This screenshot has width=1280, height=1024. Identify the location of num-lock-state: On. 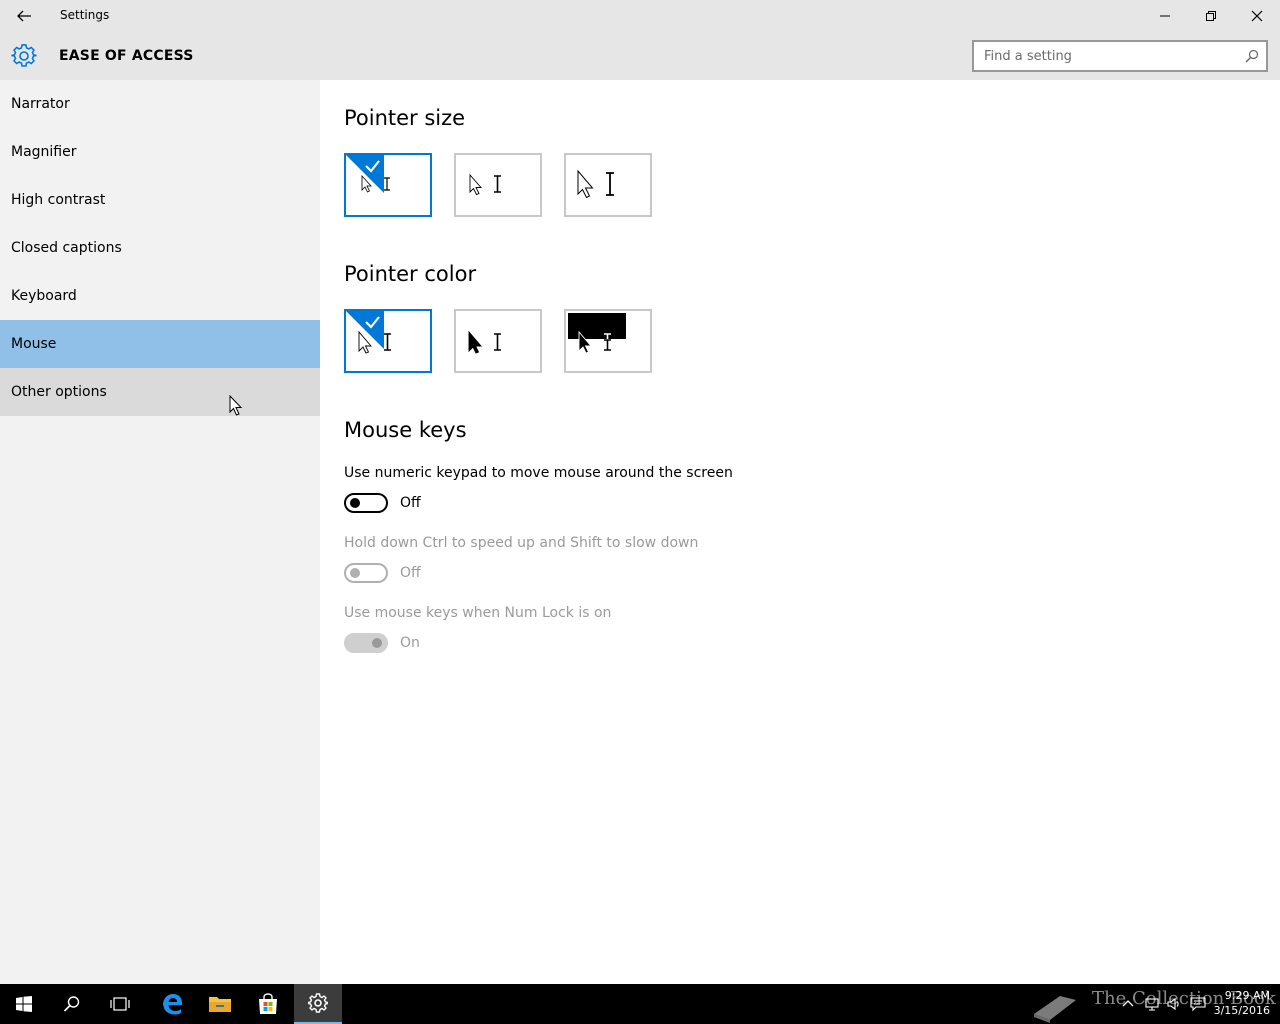
(410, 643).